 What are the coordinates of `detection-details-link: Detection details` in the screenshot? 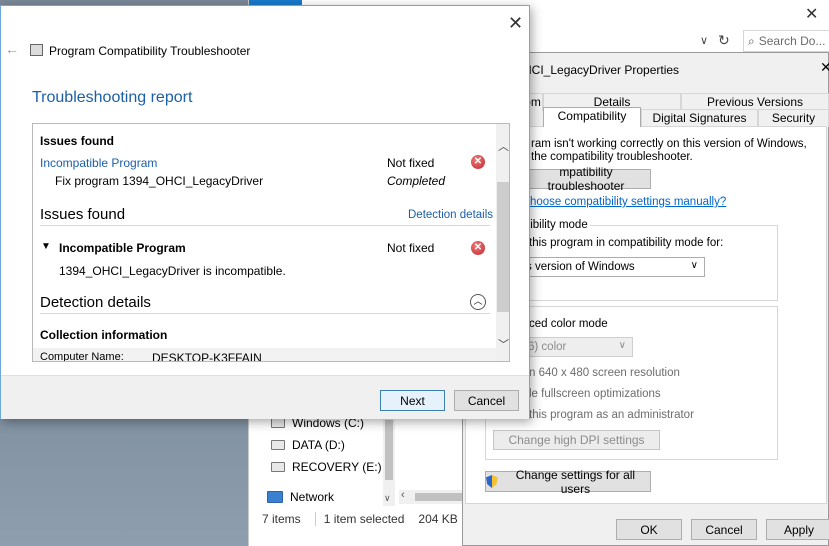 It's located at (450, 215).